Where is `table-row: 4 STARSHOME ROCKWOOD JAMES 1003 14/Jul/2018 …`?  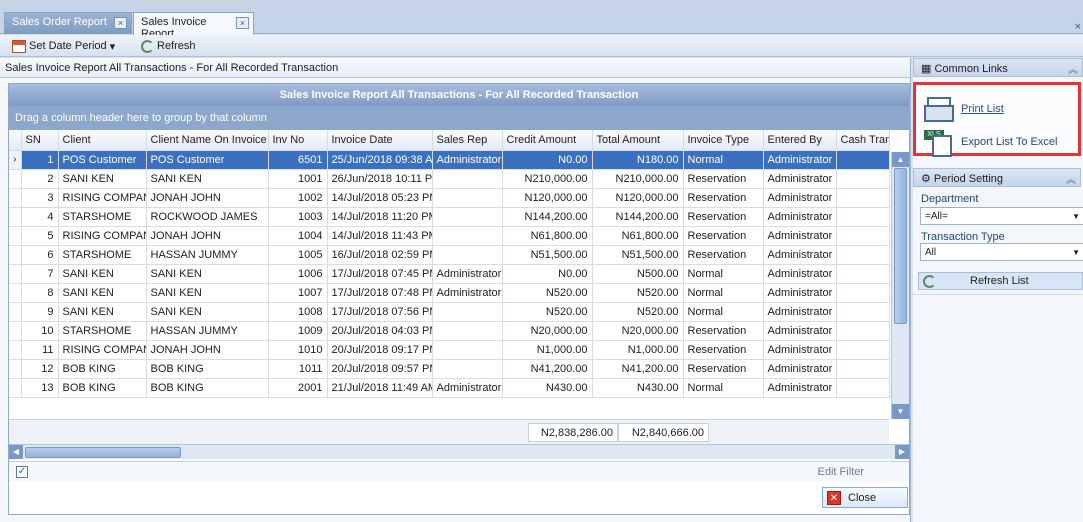 table-row: 4 STARSHOME ROCKWOOD JAMES 1003 14/Jul/2018 … is located at coordinates (449, 217).